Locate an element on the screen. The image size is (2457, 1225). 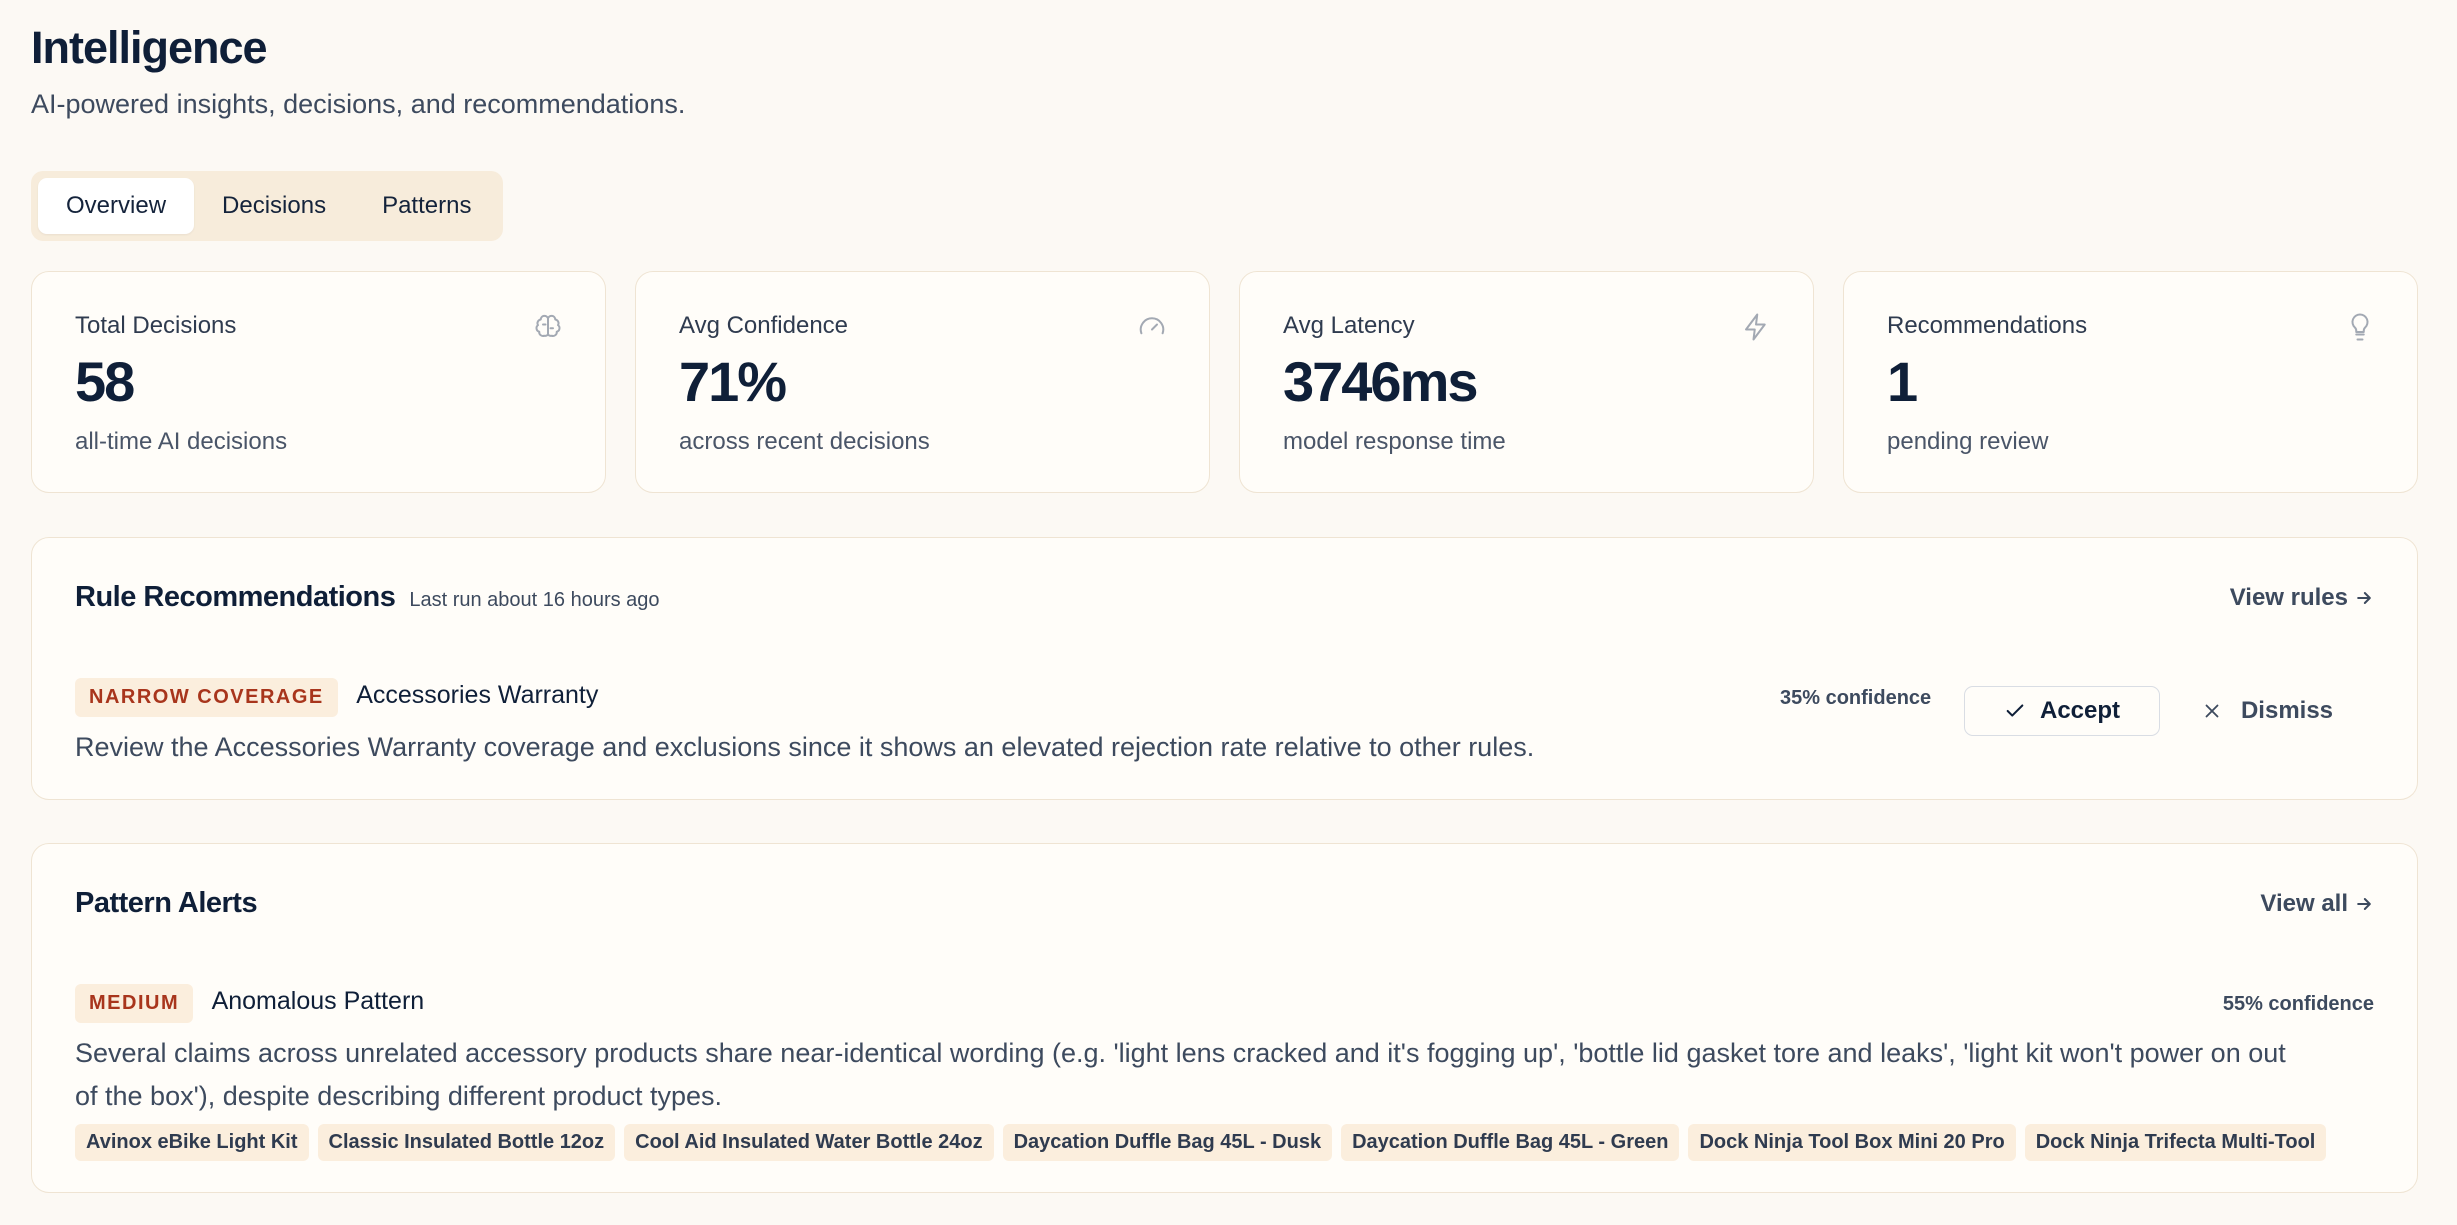
stat-label: Avg Latency is located at coordinates (1349, 325).